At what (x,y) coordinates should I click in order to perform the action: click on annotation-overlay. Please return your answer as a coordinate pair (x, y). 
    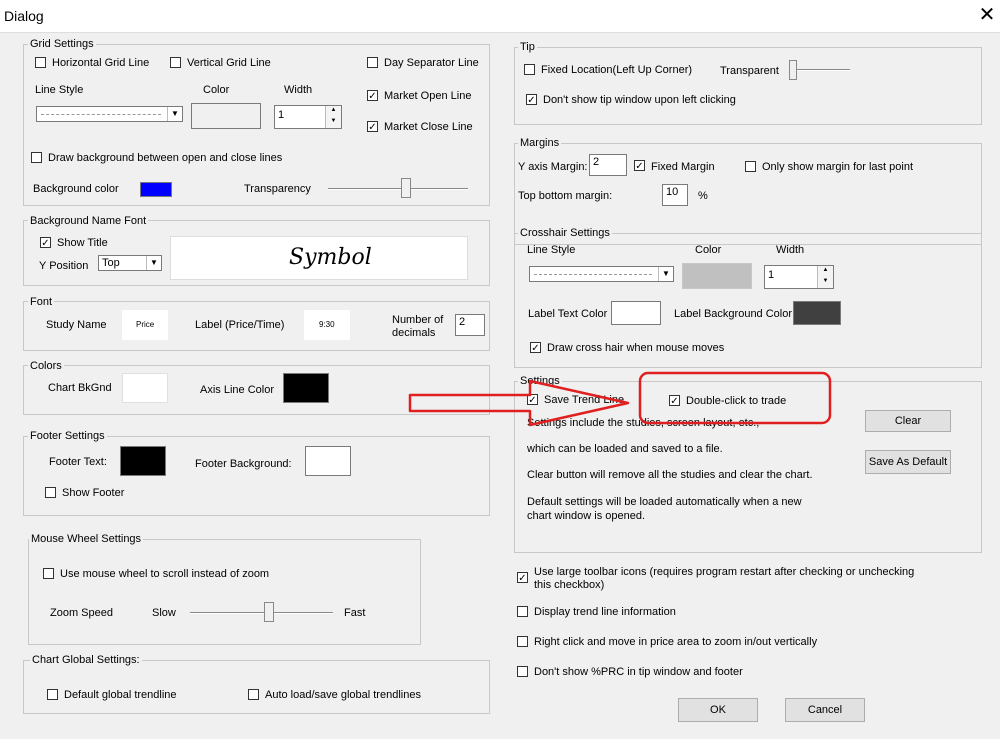
    Looking at the image, I should click on (620, 399).